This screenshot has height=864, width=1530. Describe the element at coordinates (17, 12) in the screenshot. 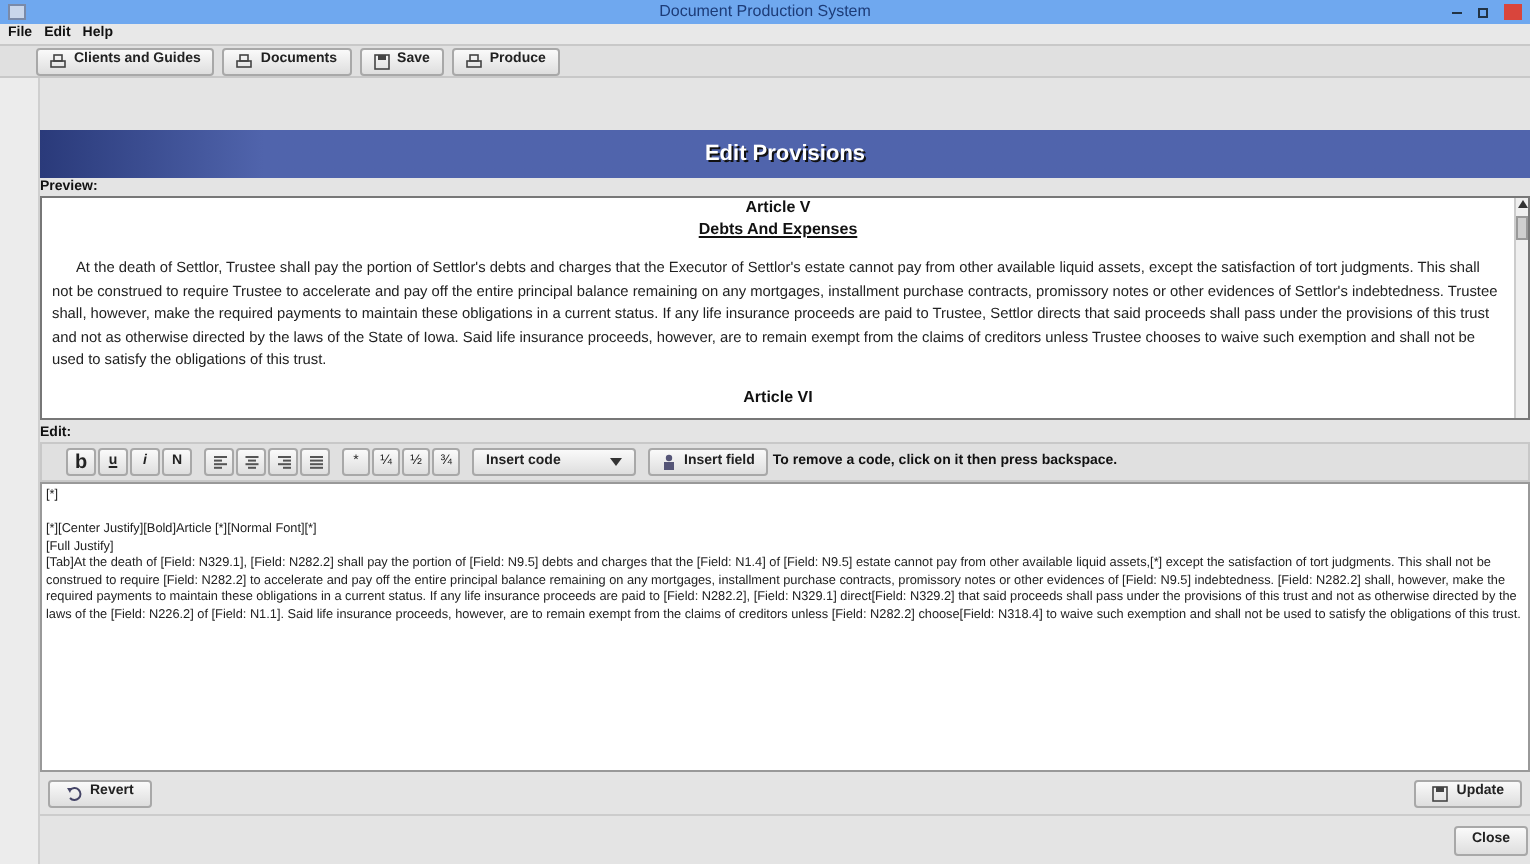

I see `app-icon` at that location.